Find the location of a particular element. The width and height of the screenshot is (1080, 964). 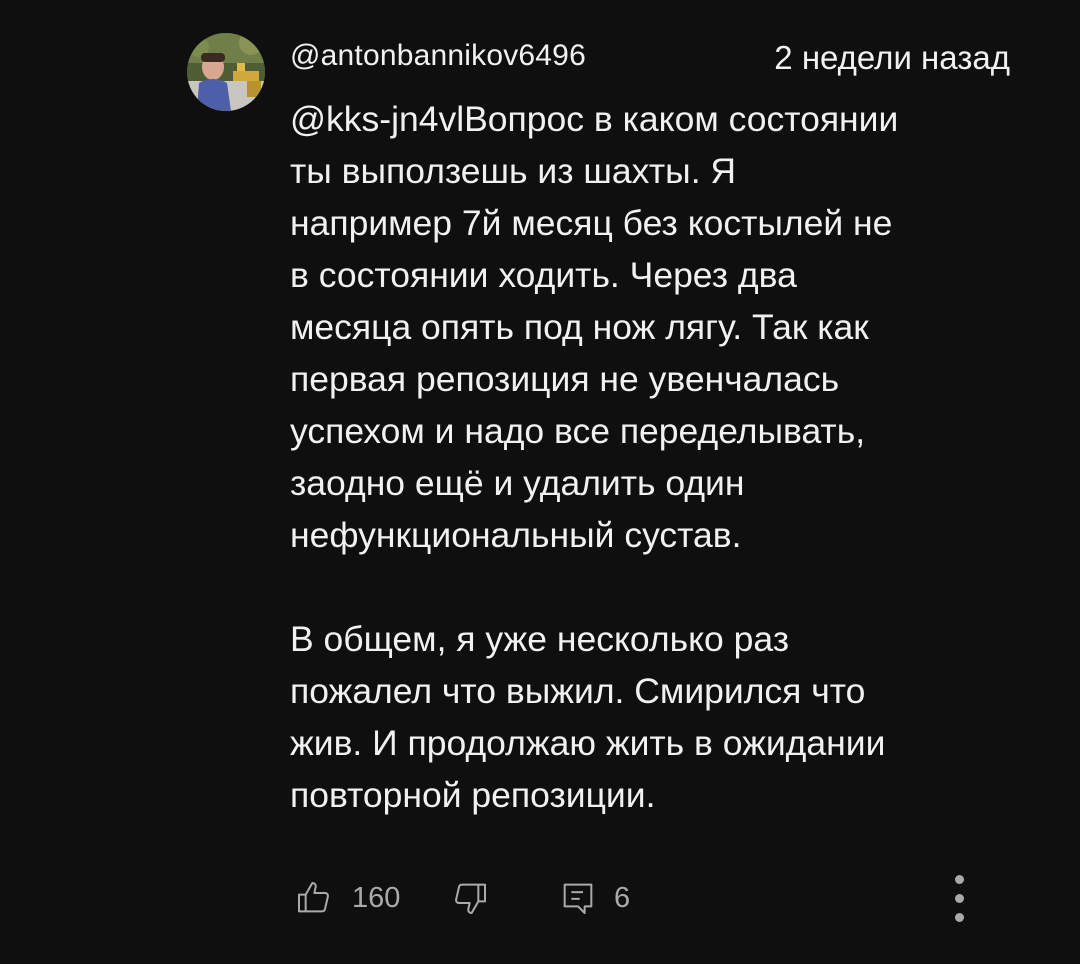

avatar-image is located at coordinates (226, 72).